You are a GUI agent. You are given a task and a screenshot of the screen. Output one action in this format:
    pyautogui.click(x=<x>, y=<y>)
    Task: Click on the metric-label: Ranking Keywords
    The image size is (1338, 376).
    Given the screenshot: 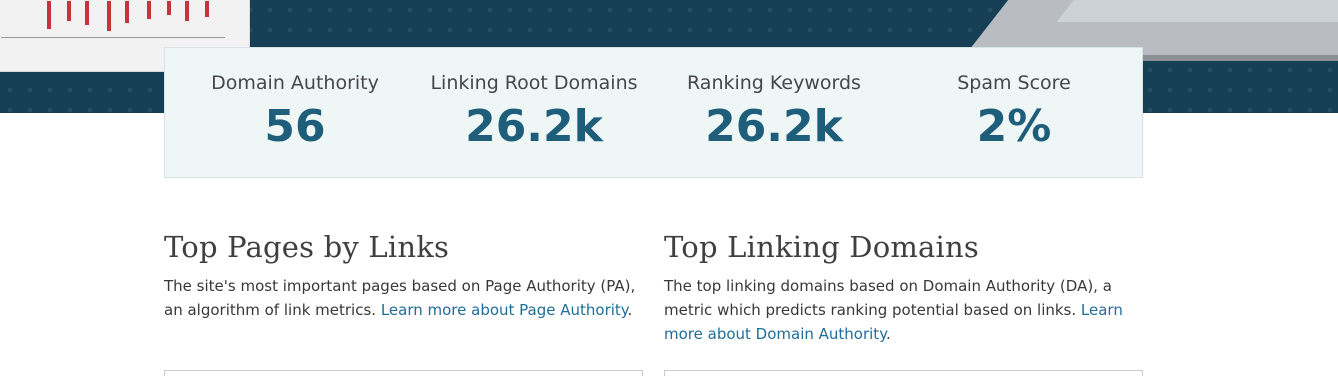 What is the action you would take?
    pyautogui.click(x=774, y=83)
    